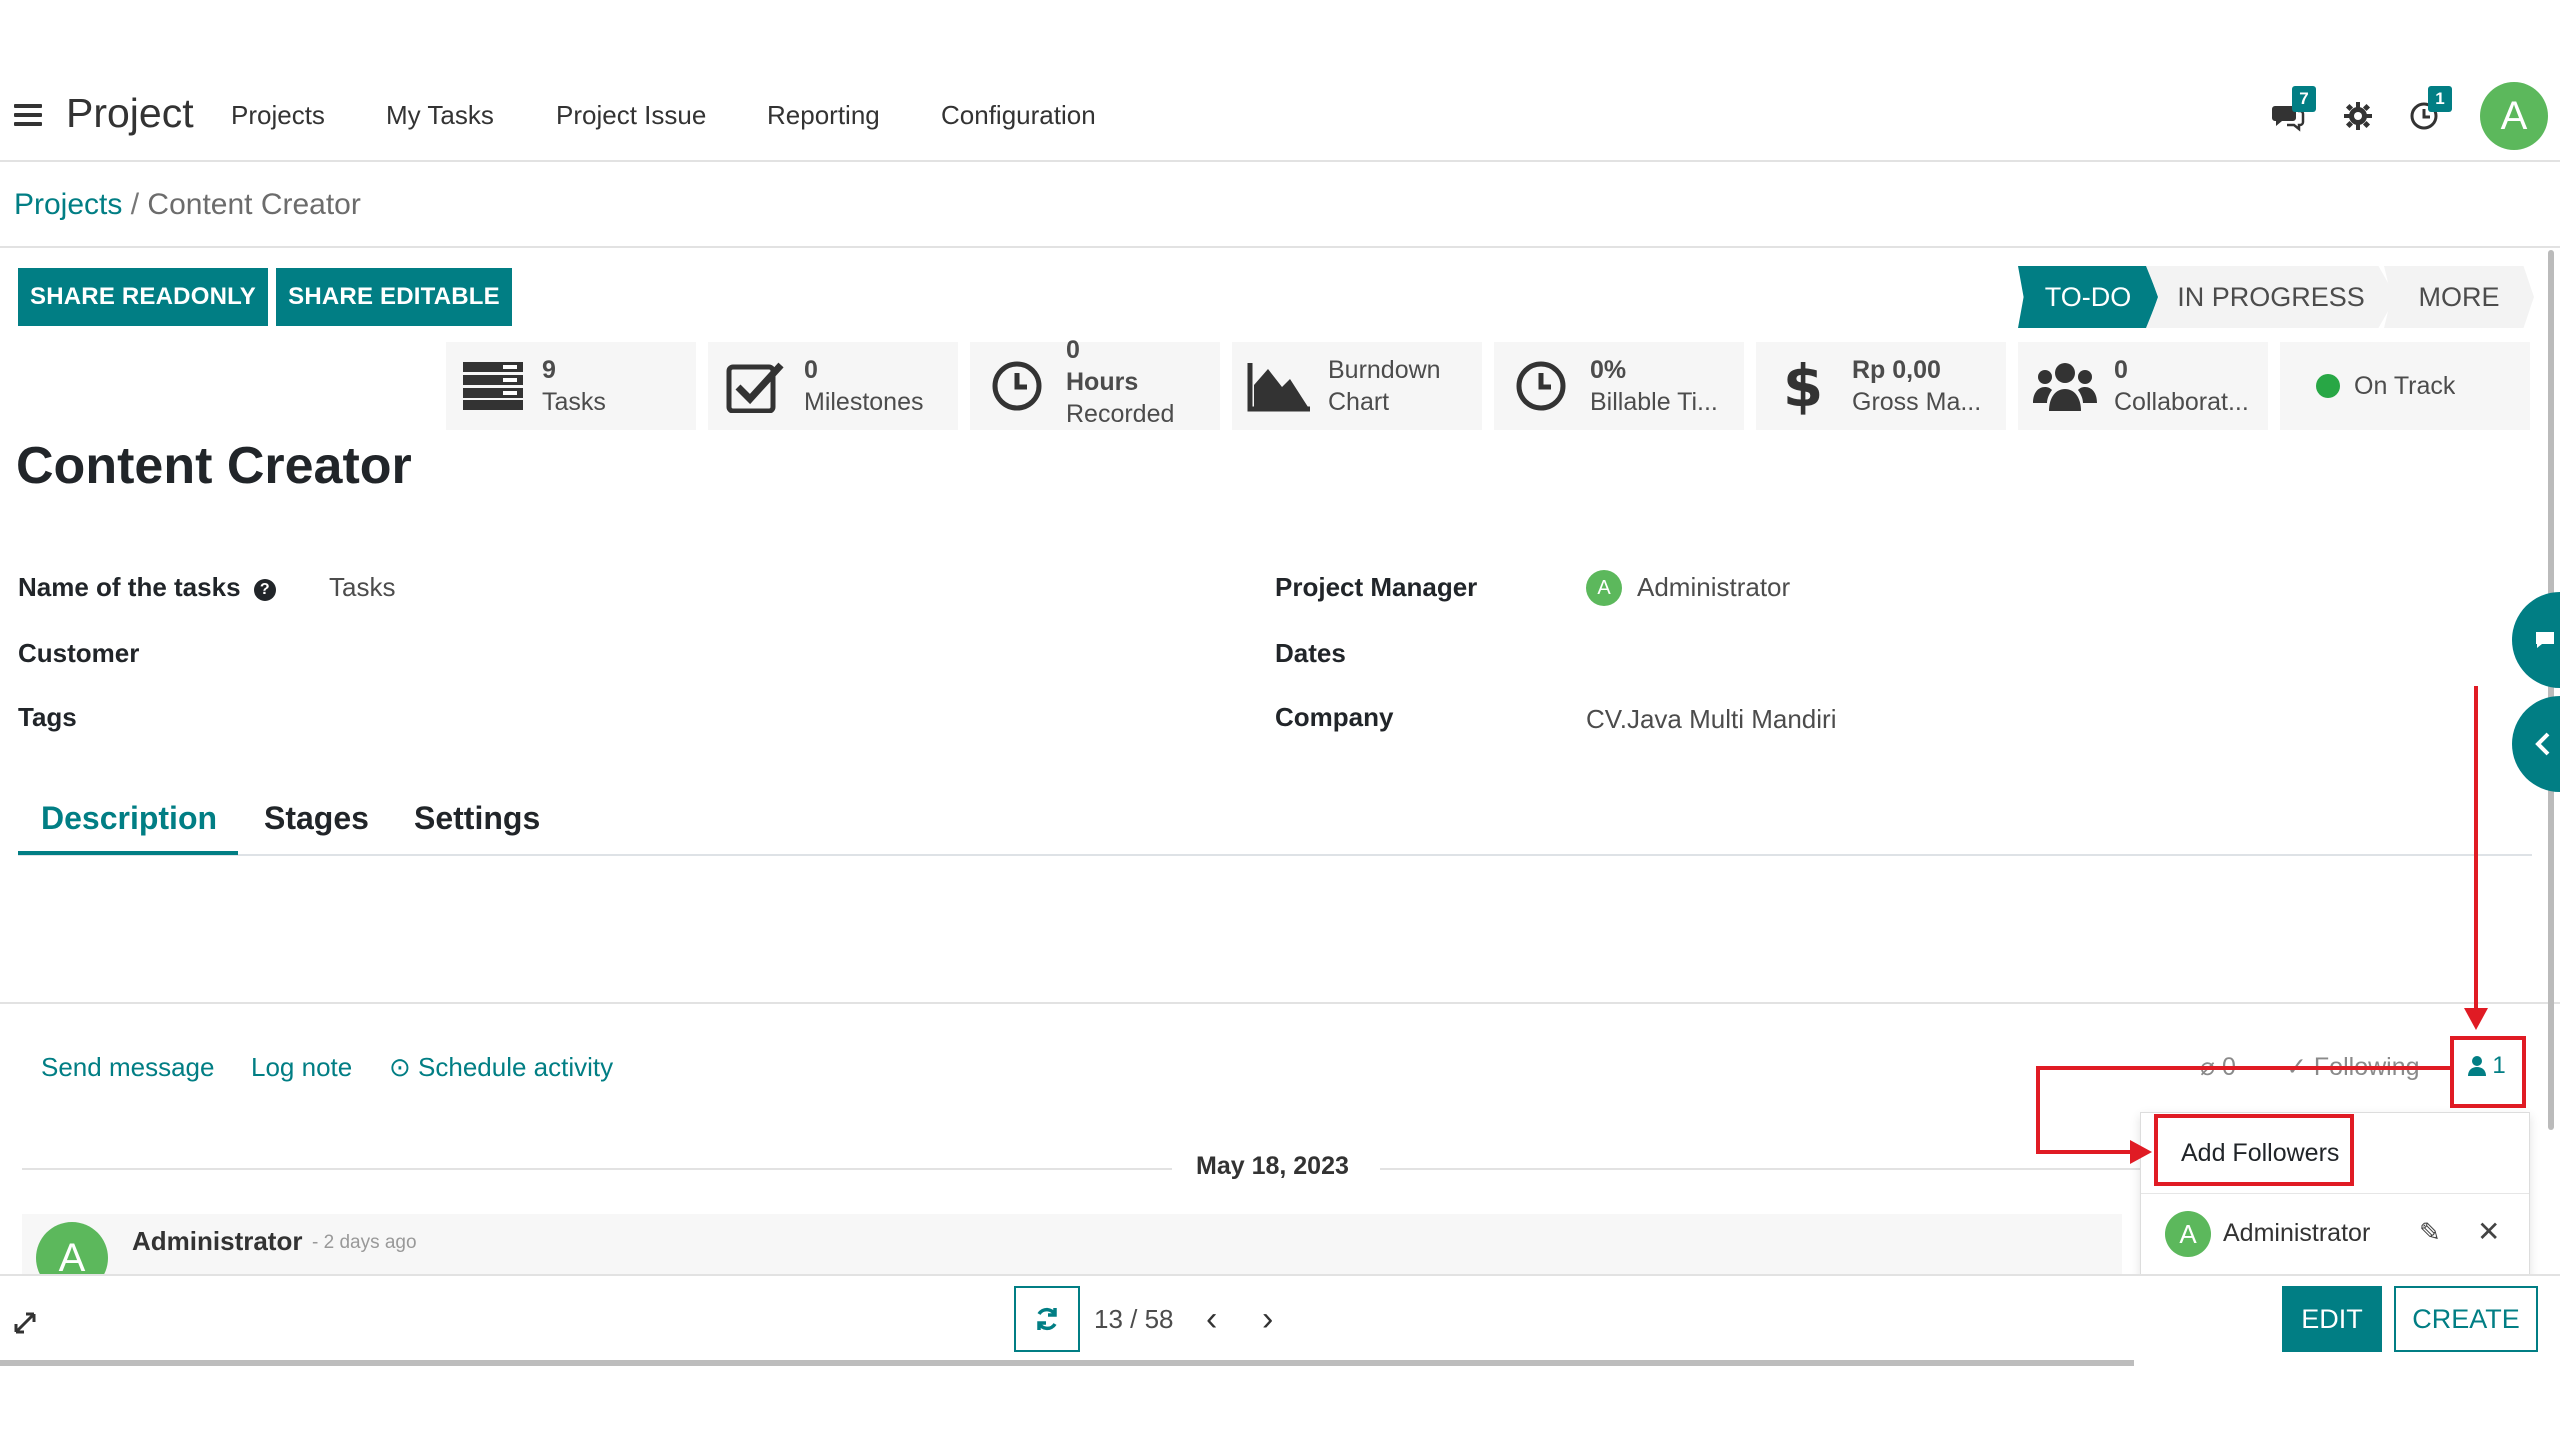 Image resolution: width=2560 pixels, height=1440 pixels. Describe the element at coordinates (631, 115) in the screenshot. I see `menu-project-issue: Project Issue` at that location.